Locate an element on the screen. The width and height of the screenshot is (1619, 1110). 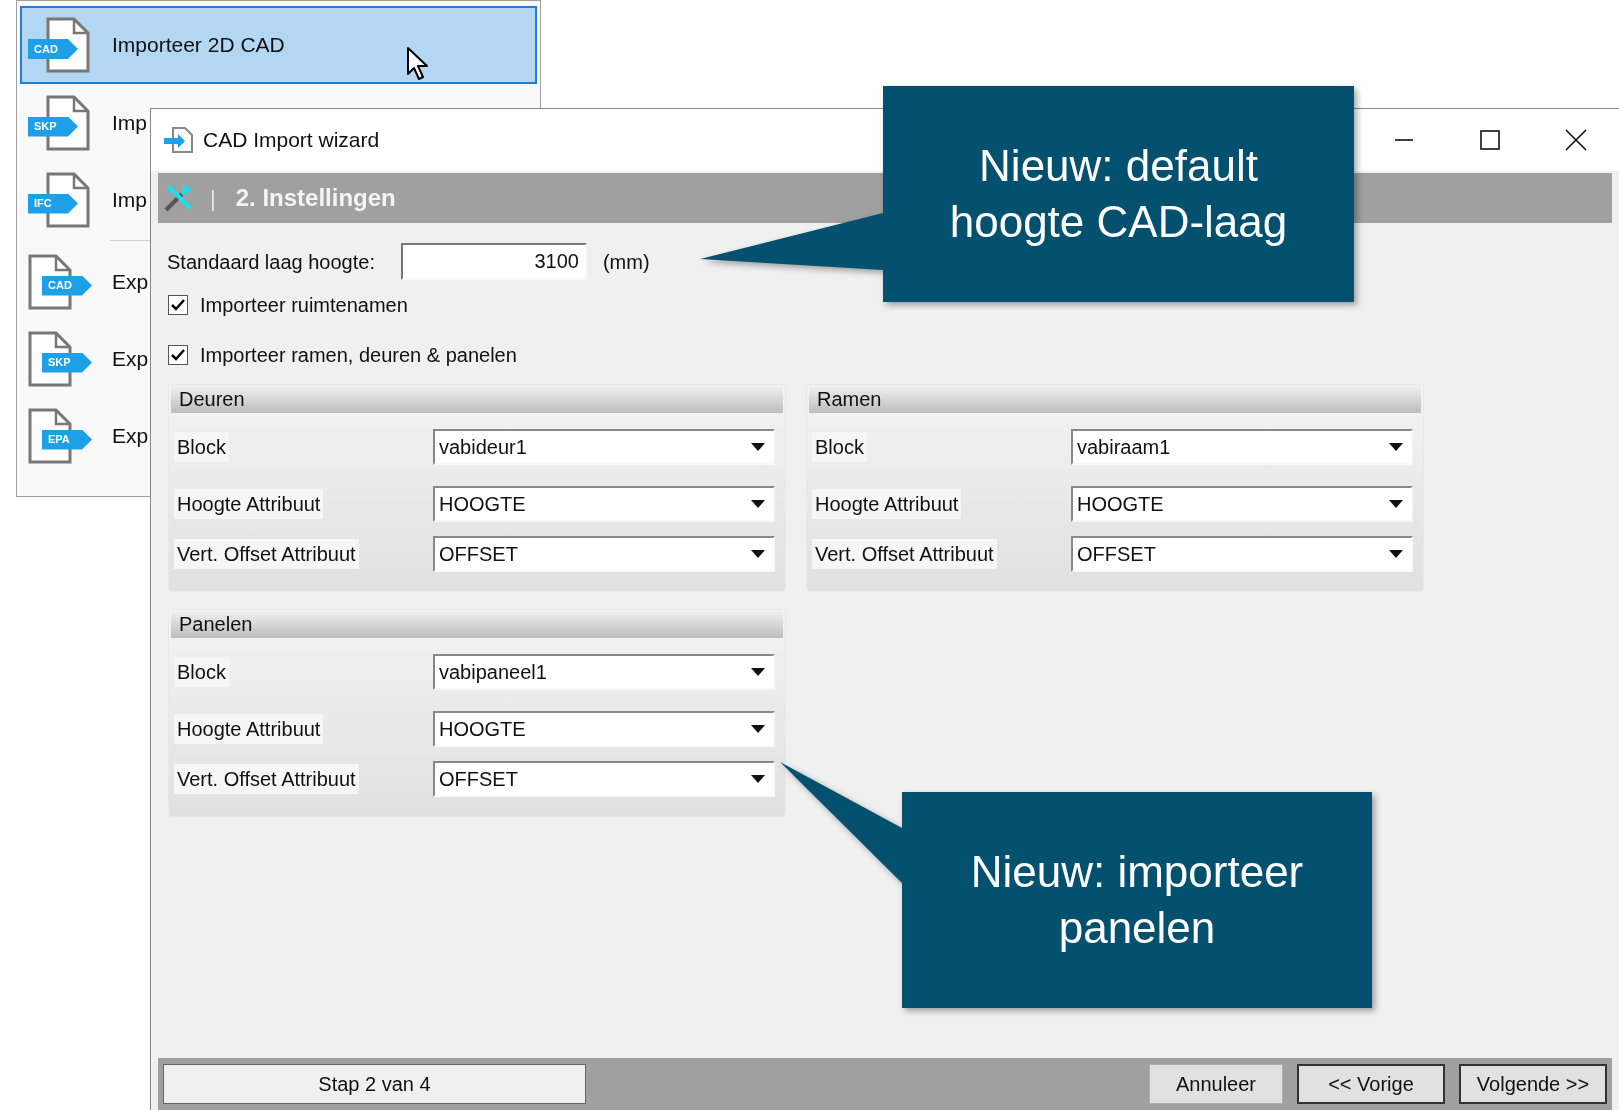
field-label: Standaard laag hoogte: is located at coordinates (271, 262).